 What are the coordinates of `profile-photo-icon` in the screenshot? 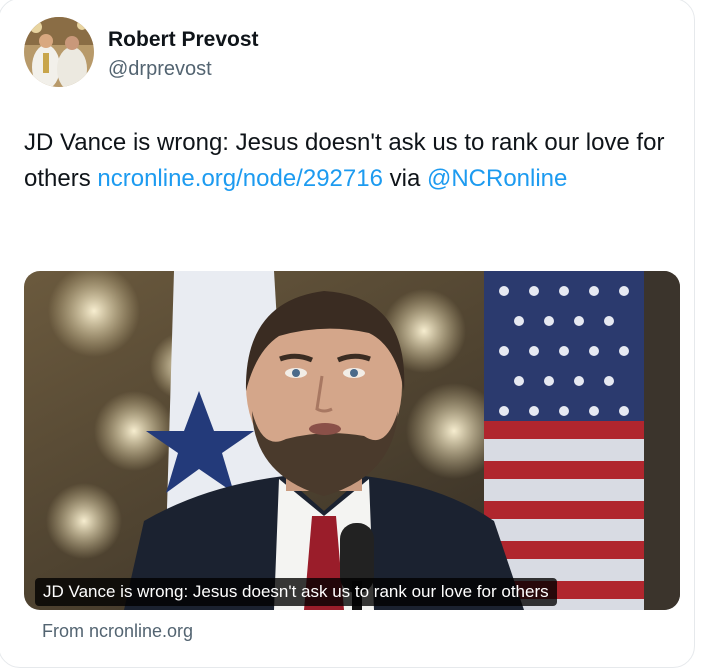 It's located at (59, 52).